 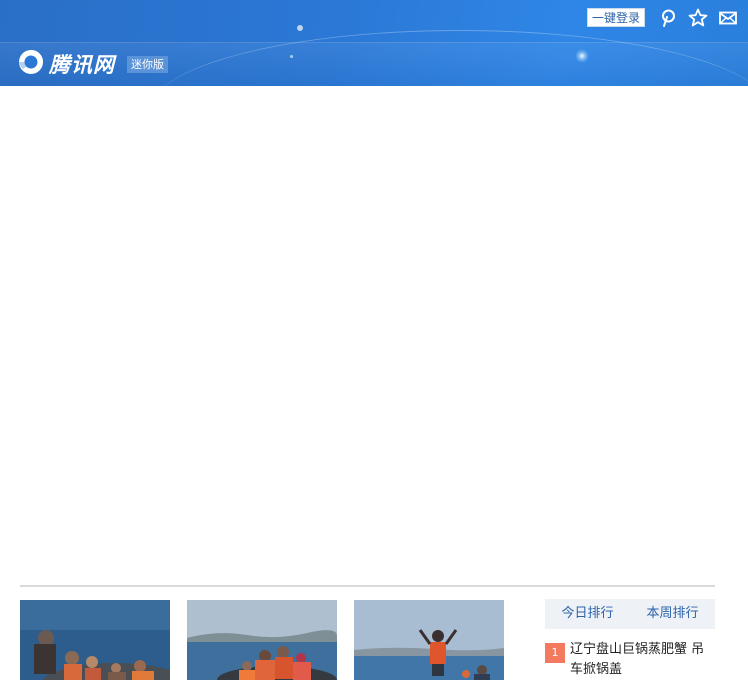 What do you see at coordinates (31, 62) in the screenshot?
I see `tencent-logo-icon` at bounding box center [31, 62].